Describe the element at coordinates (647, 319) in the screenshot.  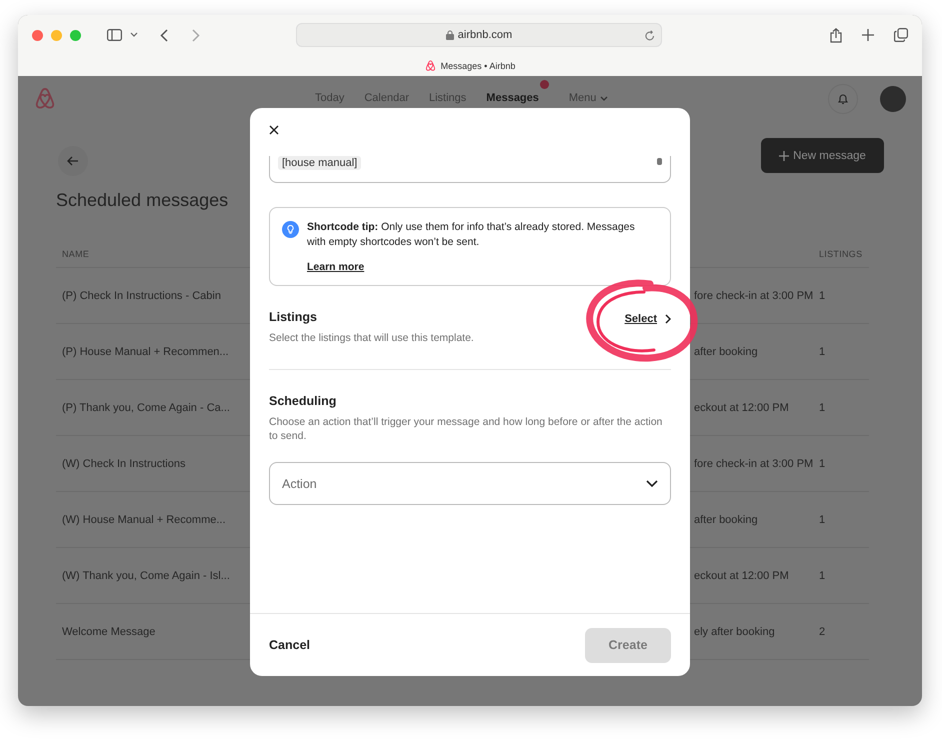
I see `select-link: Select` at that location.